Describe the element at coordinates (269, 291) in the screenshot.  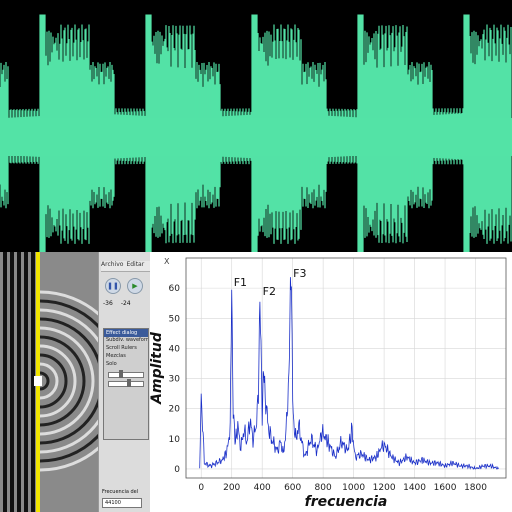
I see `formant-label: F2` at that location.